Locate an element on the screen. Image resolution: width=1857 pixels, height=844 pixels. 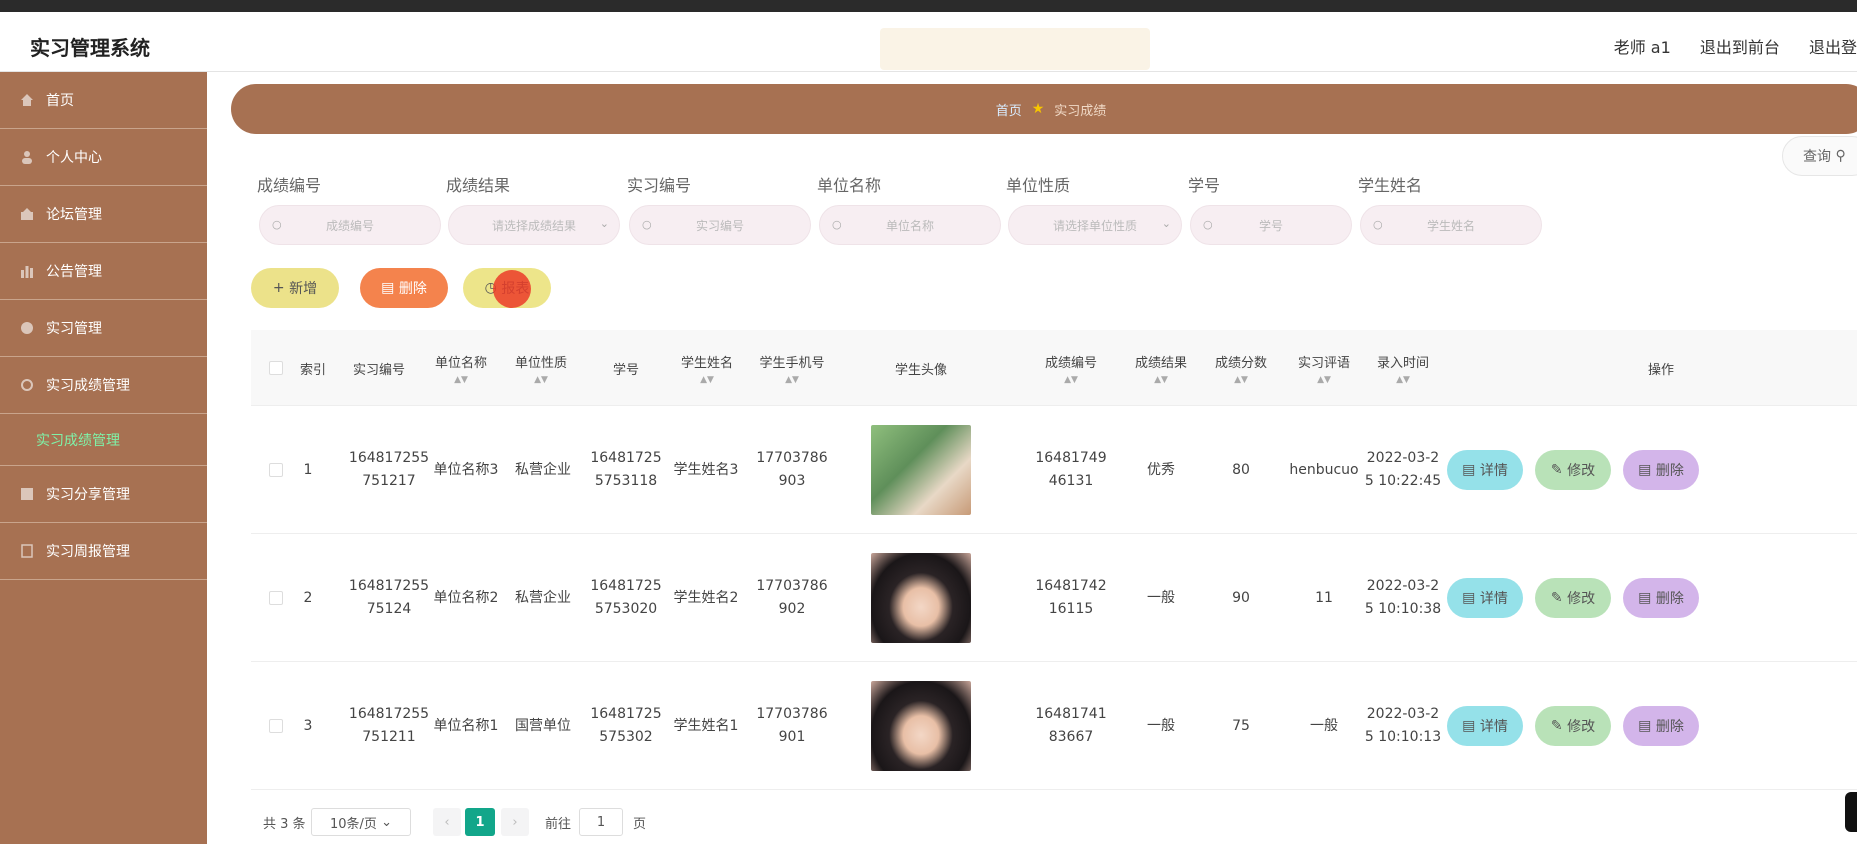
sidebar-item-grades: 实习成绩管理 is located at coordinates (103, 385).